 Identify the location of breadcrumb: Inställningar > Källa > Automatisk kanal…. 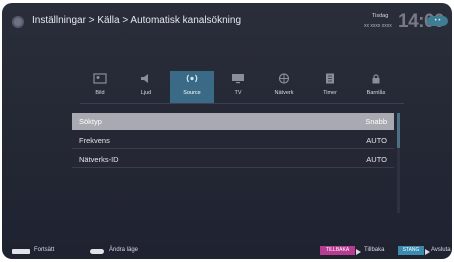
(137, 20).